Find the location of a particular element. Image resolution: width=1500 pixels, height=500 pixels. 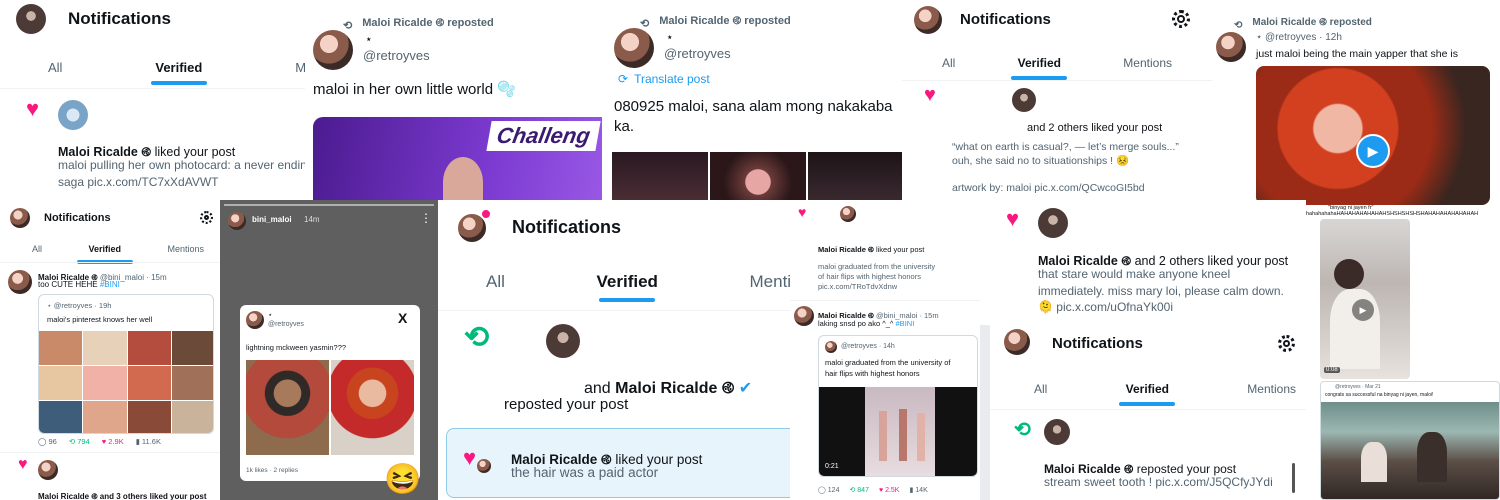

quote-text: maloi's pinterest knows her well is located at coordinates (100, 319).